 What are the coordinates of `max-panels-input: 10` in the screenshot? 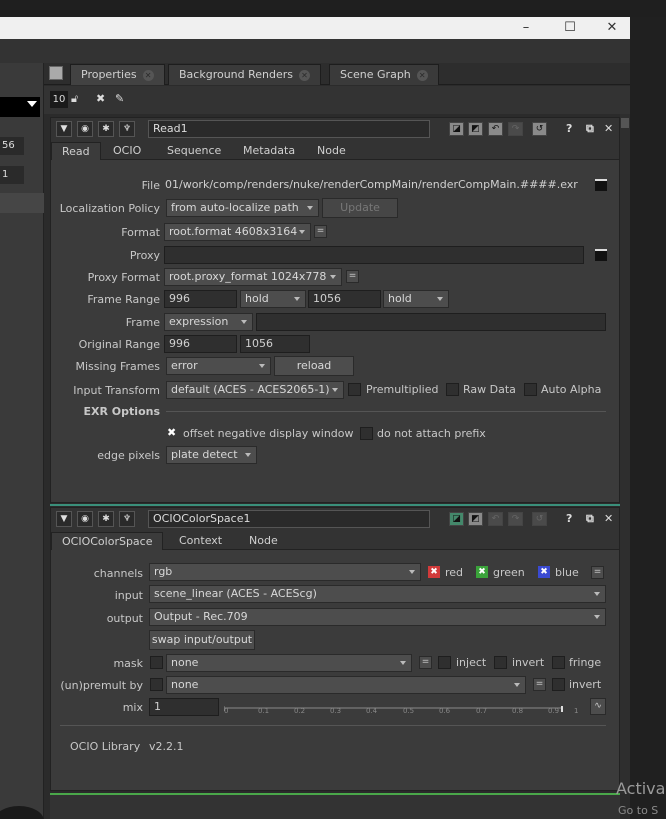 It's located at (59, 99).